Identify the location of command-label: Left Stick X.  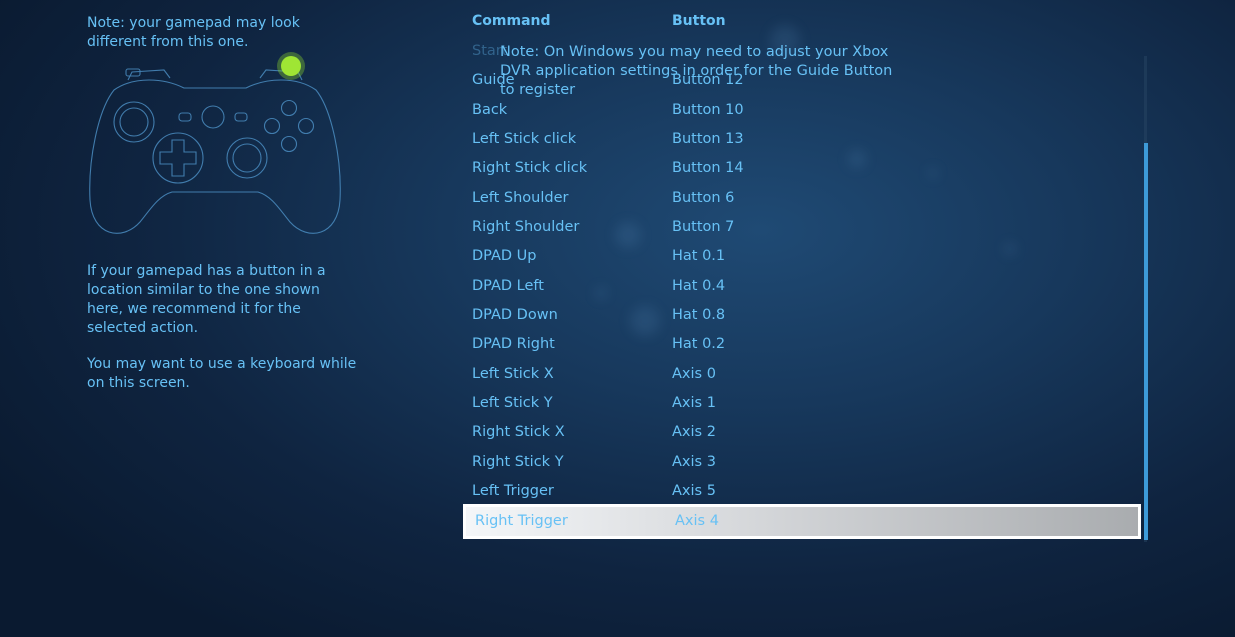
(513, 373).